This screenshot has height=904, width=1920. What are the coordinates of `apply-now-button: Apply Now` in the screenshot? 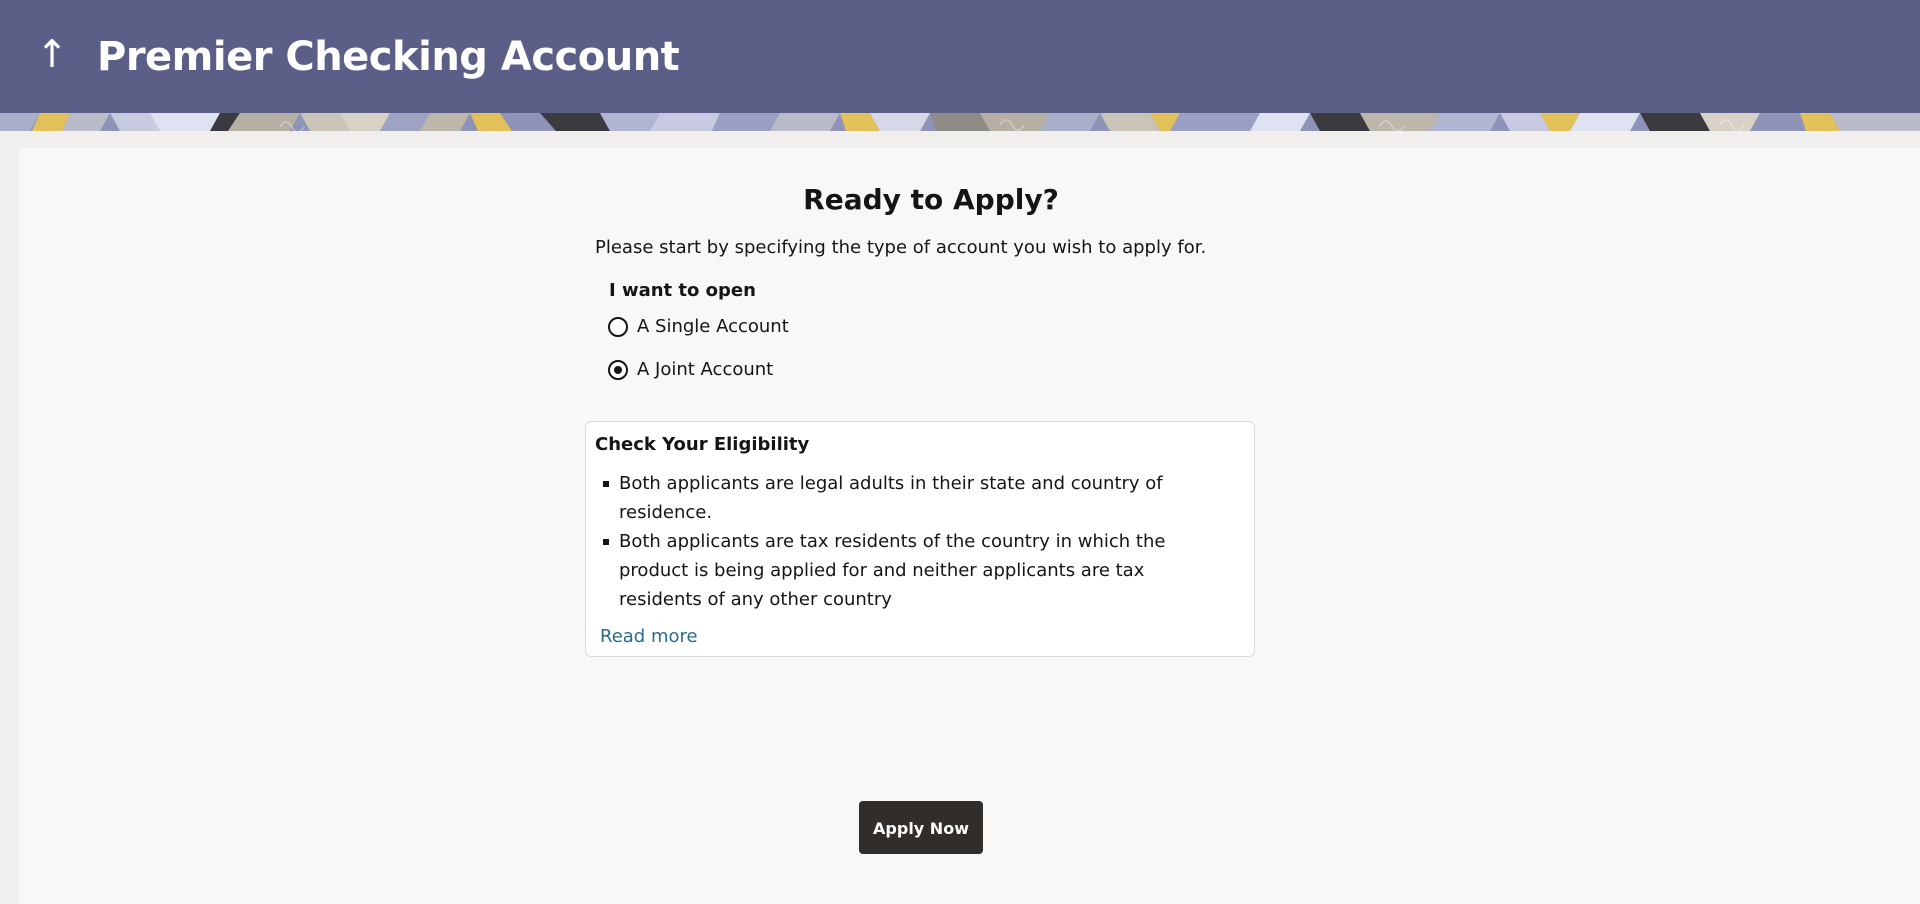 It's located at (921, 827).